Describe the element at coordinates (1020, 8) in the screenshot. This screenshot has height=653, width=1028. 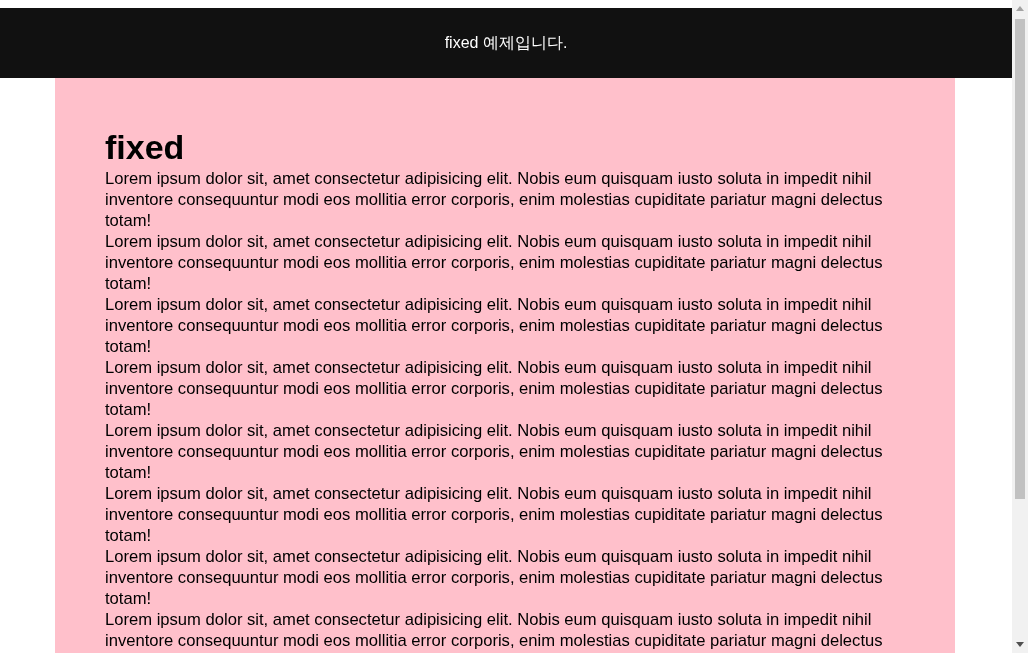
I see `scroll-up-icon` at that location.